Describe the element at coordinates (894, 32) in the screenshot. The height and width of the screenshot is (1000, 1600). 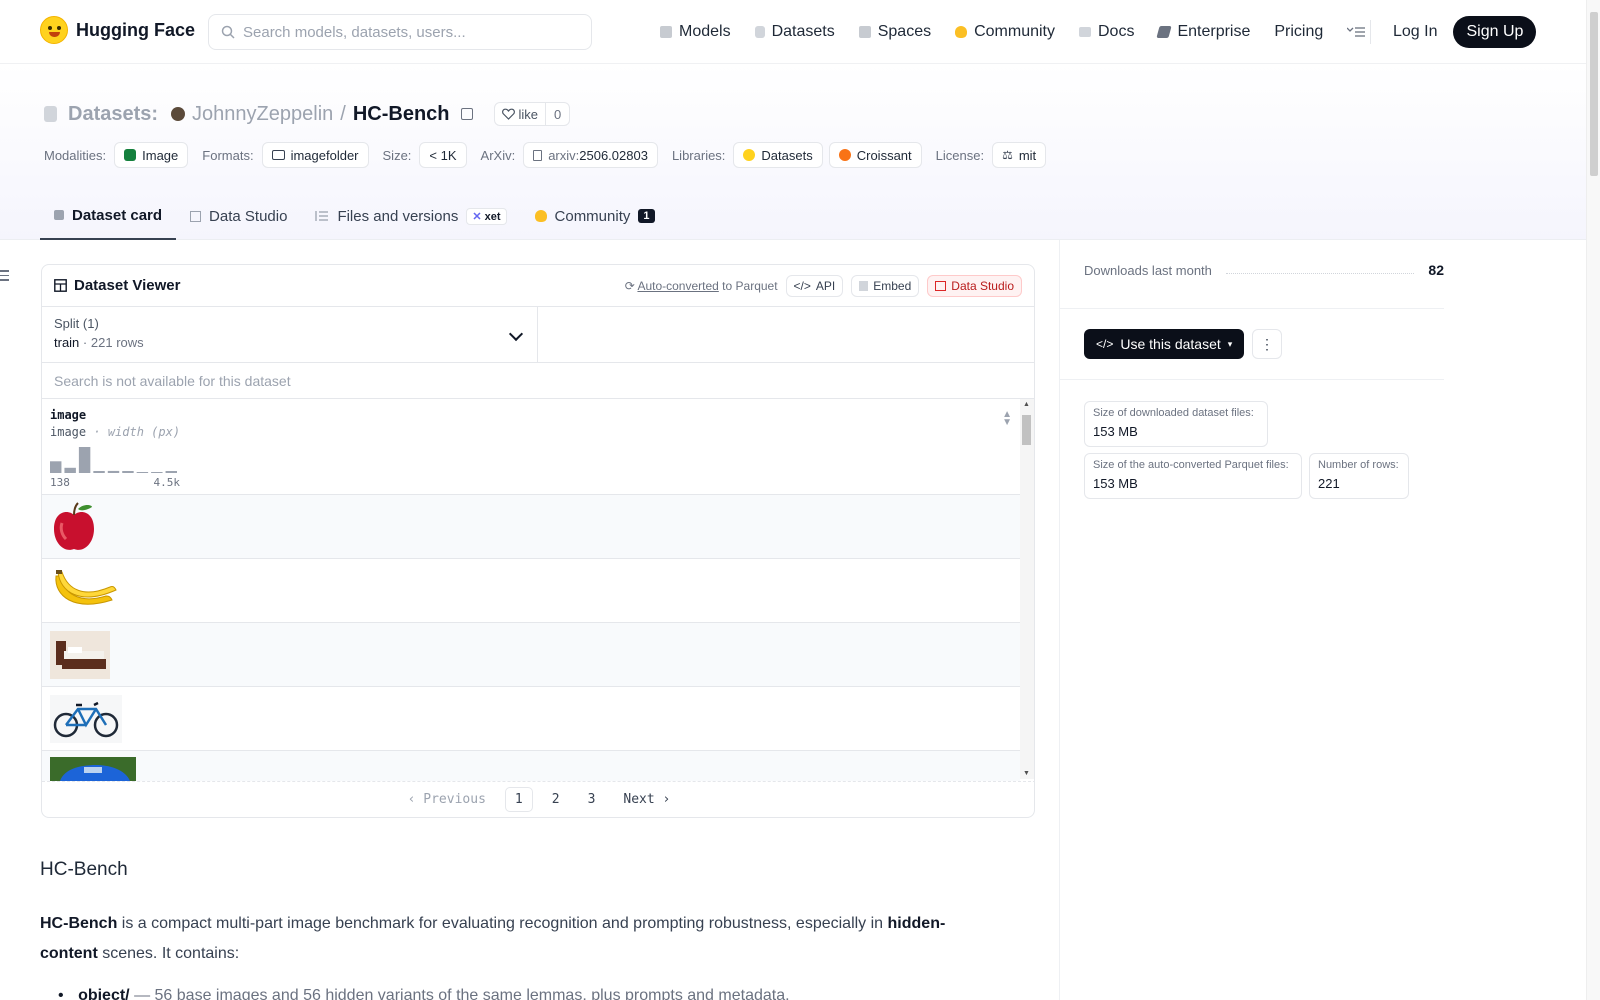
I see `nav-spaces: Spaces` at that location.